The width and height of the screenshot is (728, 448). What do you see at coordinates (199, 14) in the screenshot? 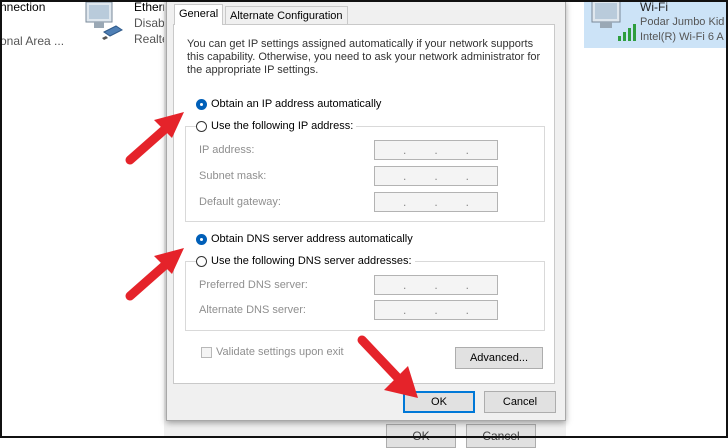
I see `tab-general: General` at bounding box center [199, 14].